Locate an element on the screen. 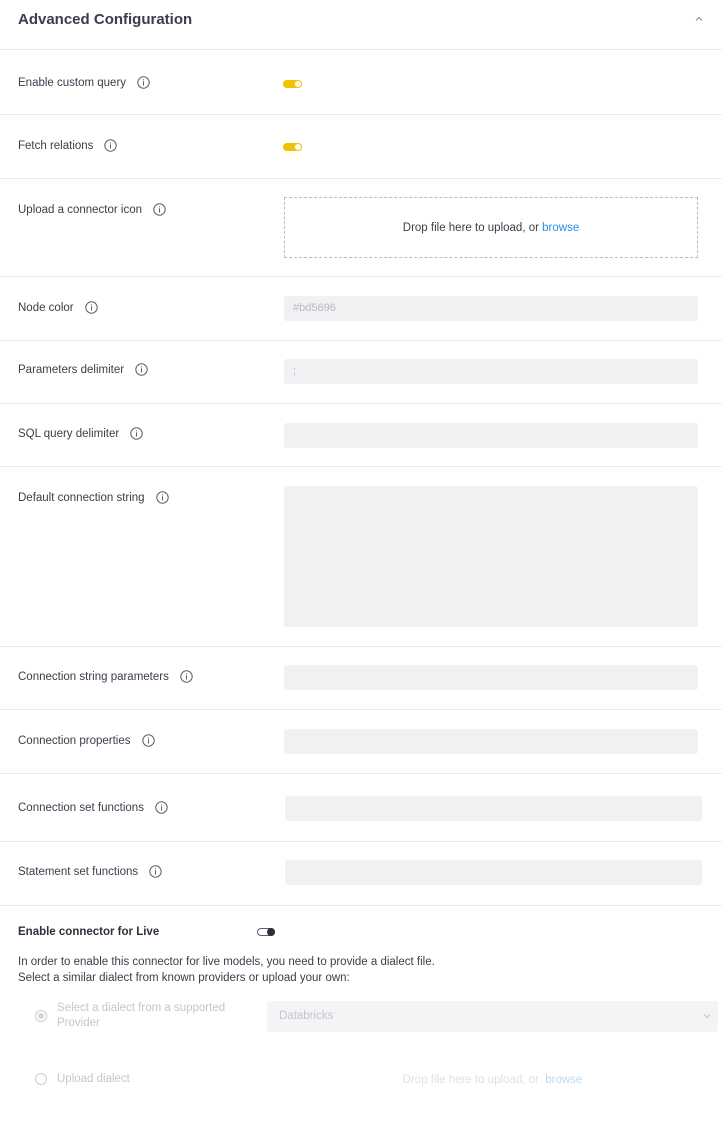  dialect-dropzone: Drop file here to upload, or browse is located at coordinates (492, 1080).